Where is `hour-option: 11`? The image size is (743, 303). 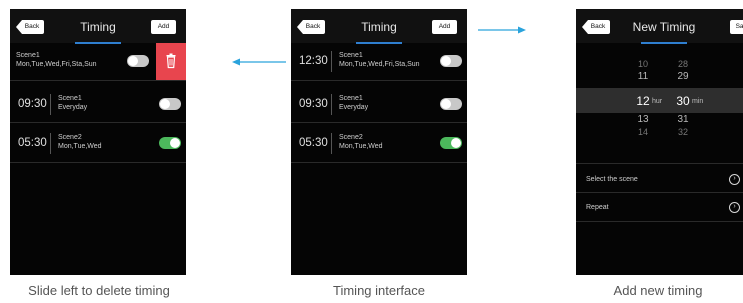
hour-option: 11 is located at coordinates (643, 76).